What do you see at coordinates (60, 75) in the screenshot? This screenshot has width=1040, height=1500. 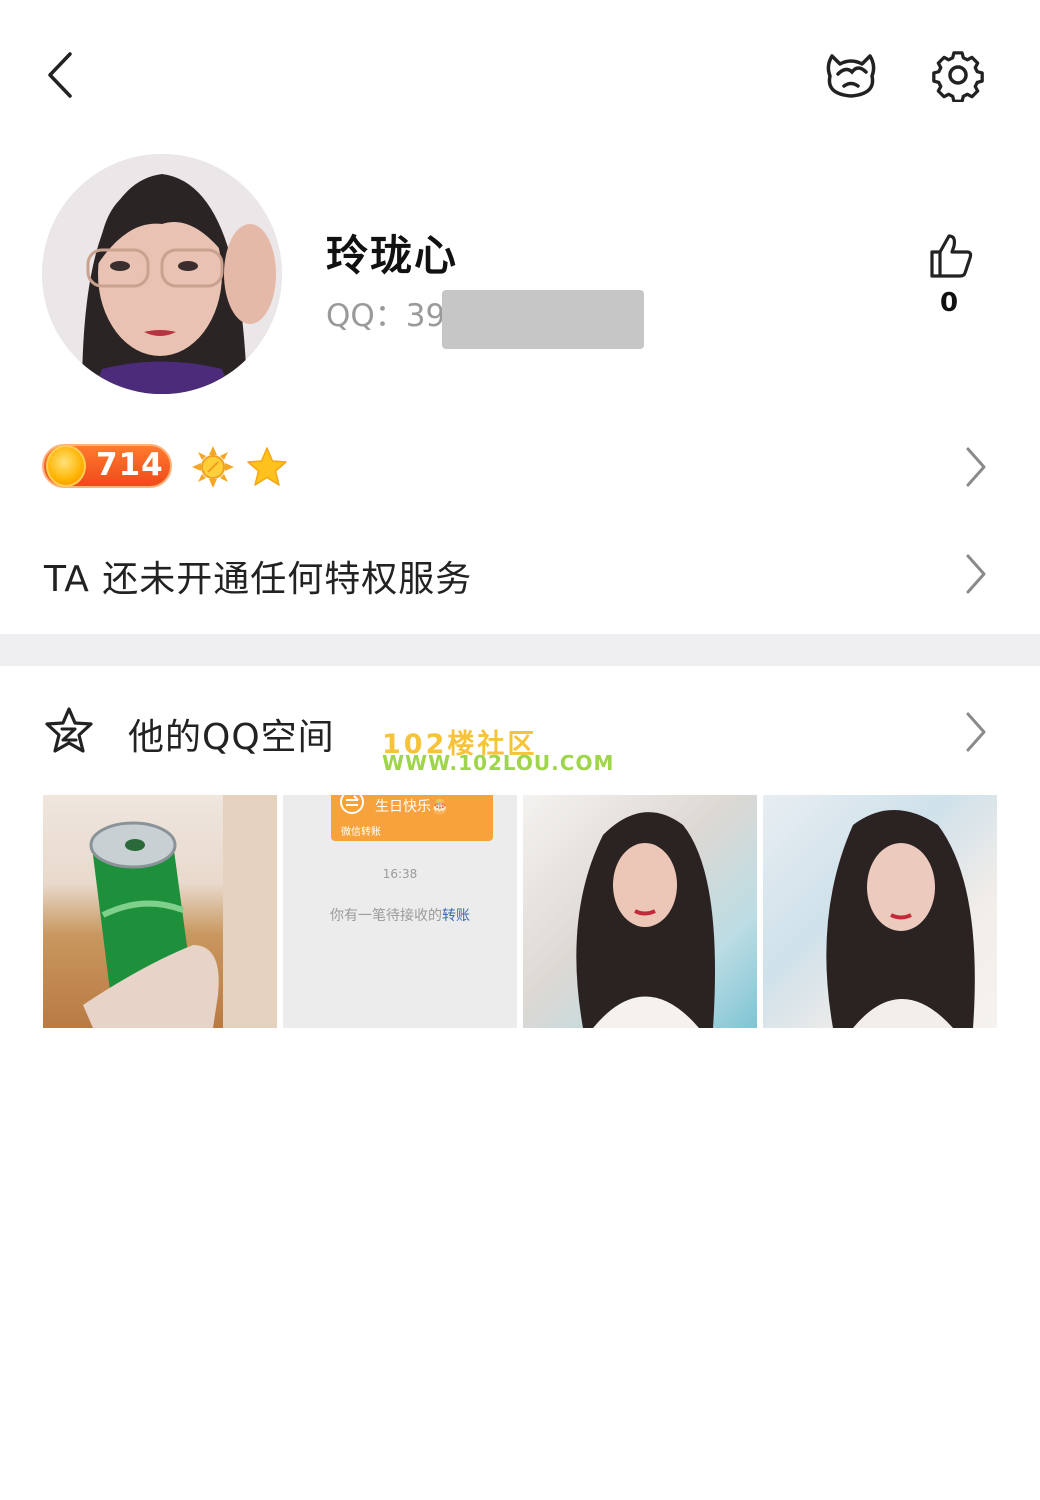 I see `chevron-left-icon` at bounding box center [60, 75].